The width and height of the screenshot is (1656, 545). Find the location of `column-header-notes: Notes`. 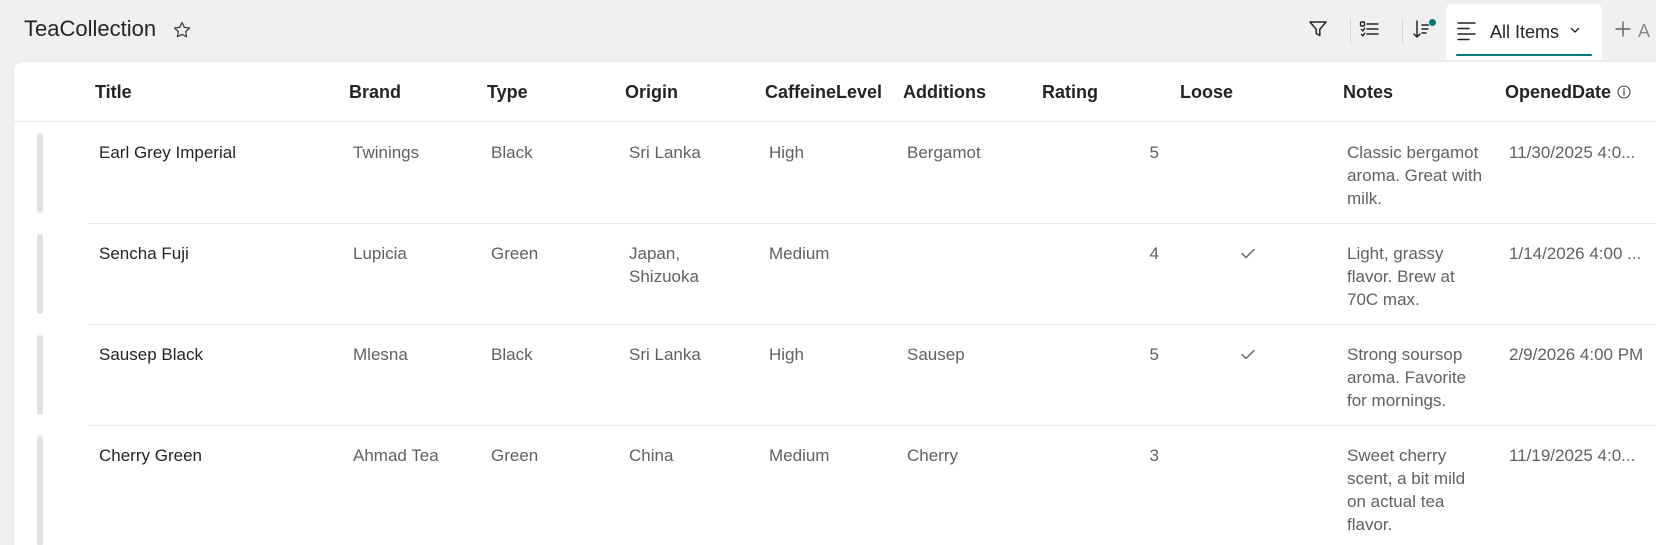

column-header-notes: Notes is located at coordinates (1368, 92).